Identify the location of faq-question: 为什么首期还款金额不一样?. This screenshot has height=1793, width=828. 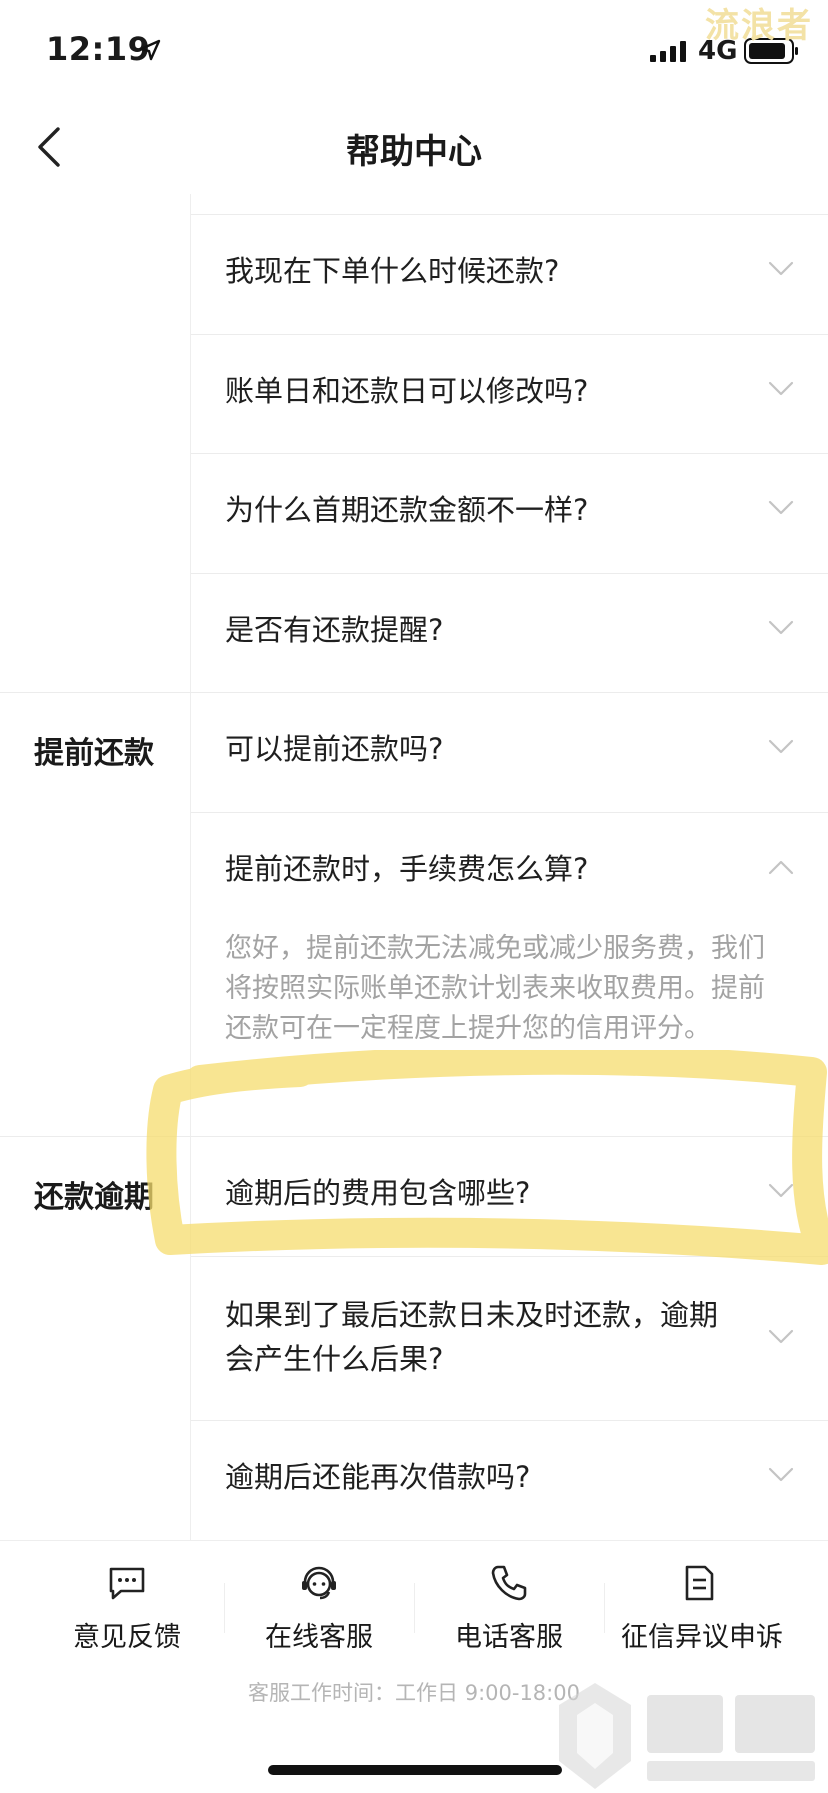
(407, 510).